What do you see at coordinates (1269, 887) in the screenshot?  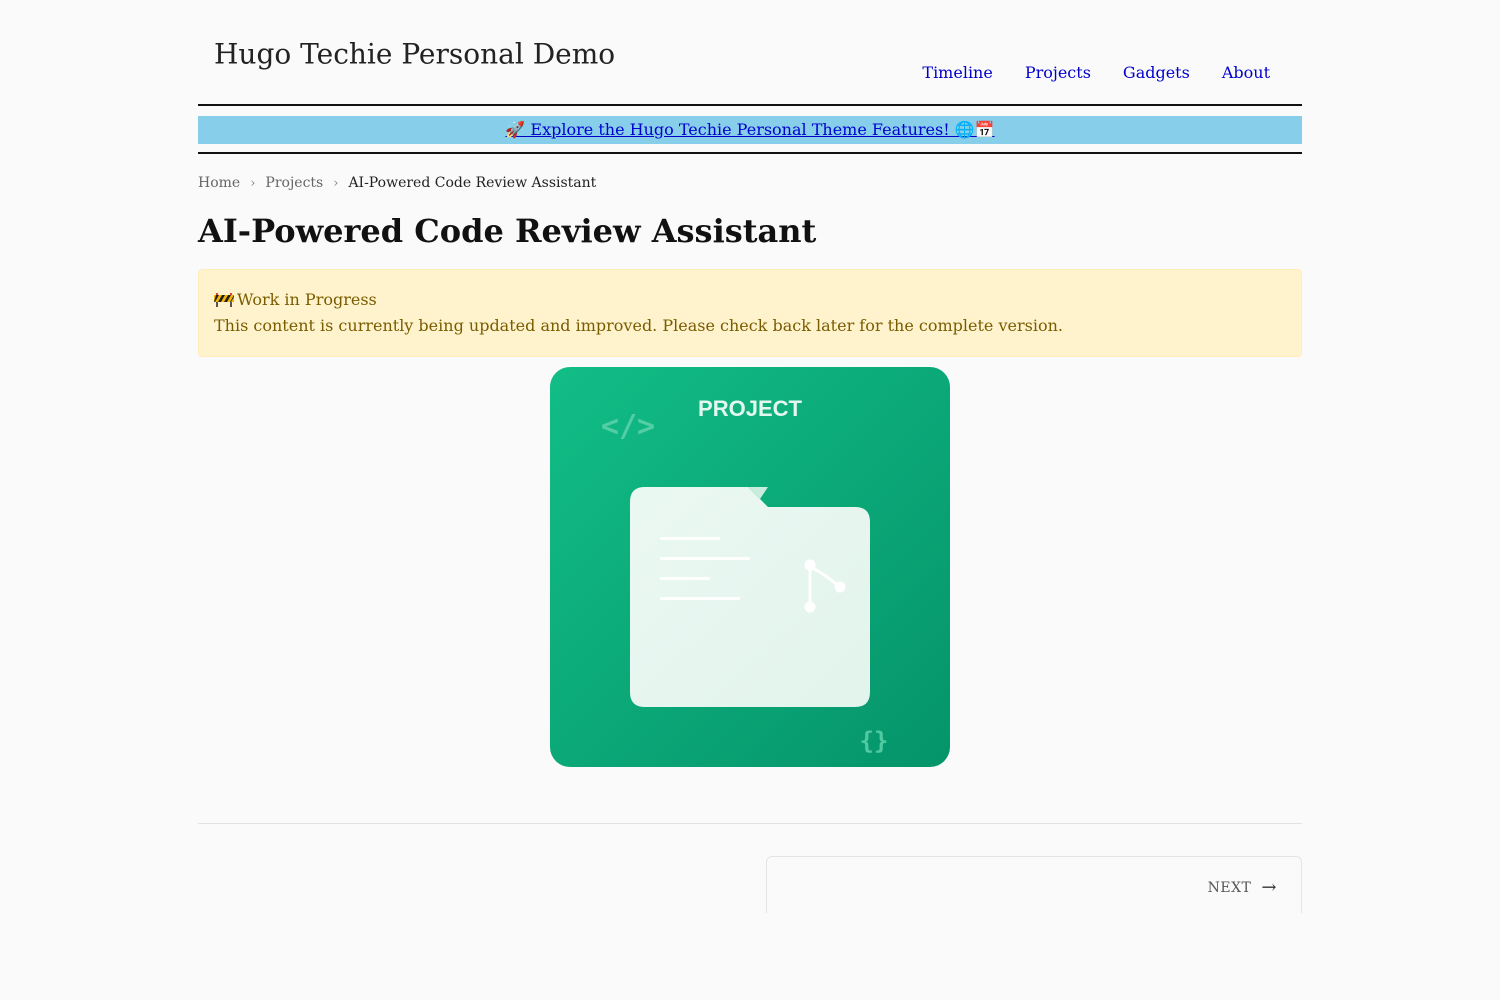 I see `arrow-right-icon: →` at bounding box center [1269, 887].